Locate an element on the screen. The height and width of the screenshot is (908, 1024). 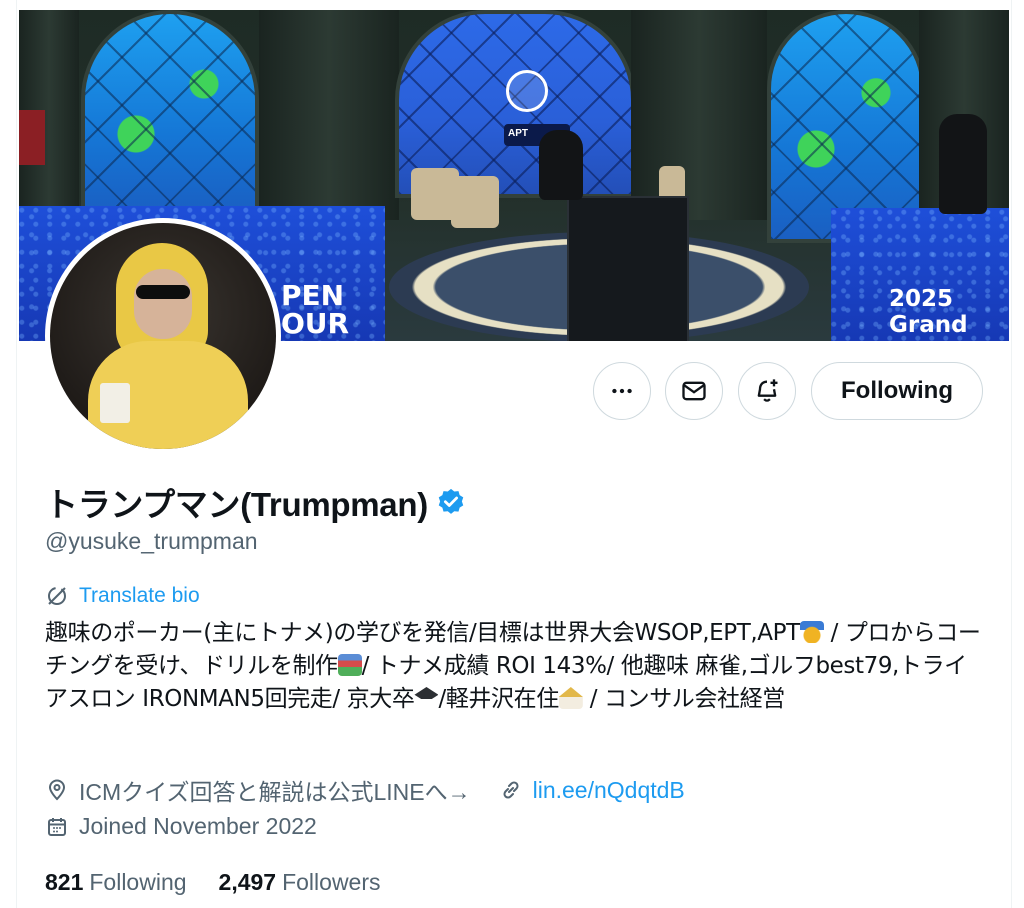
profile-name-row: トランプマン(Trumpman) is located at coordinates (255, 502).